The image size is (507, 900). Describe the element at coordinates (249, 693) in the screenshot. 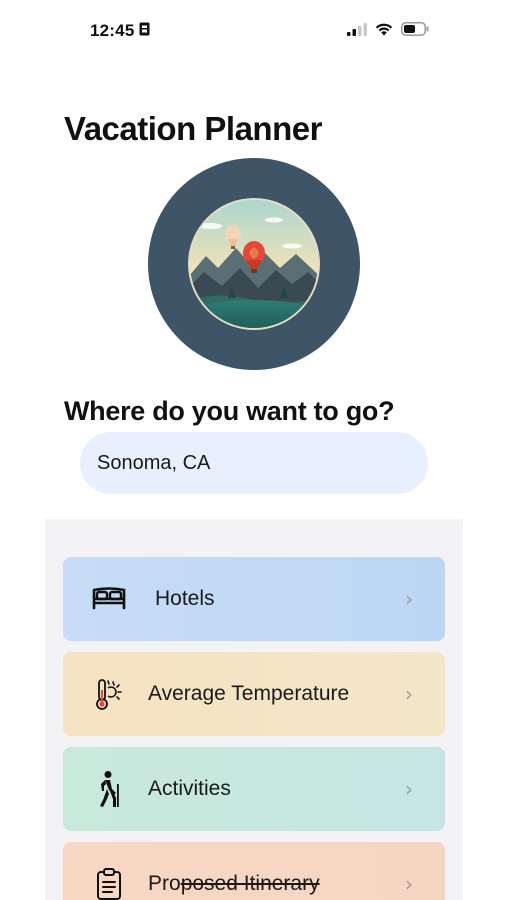

I see `option-label: Average Temperature` at that location.